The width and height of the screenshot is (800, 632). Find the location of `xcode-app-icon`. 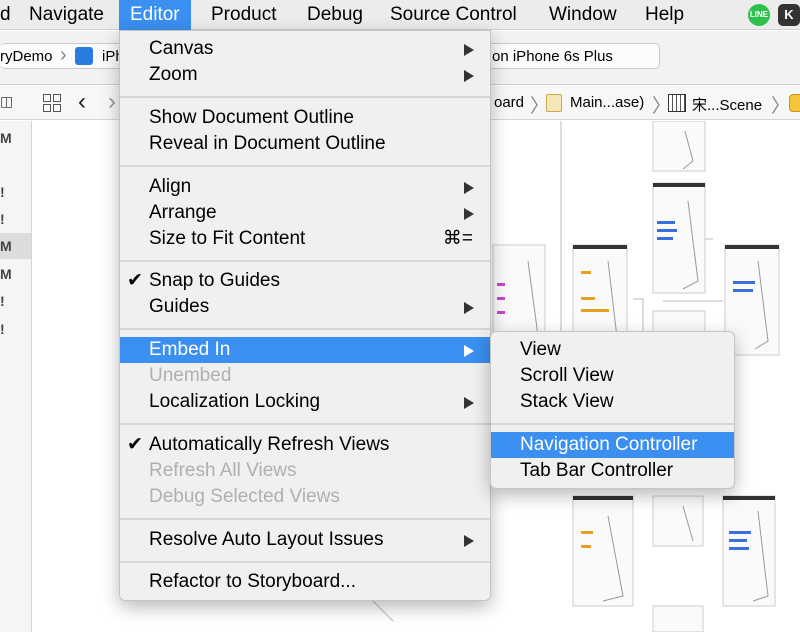

xcode-app-icon is located at coordinates (84, 56).